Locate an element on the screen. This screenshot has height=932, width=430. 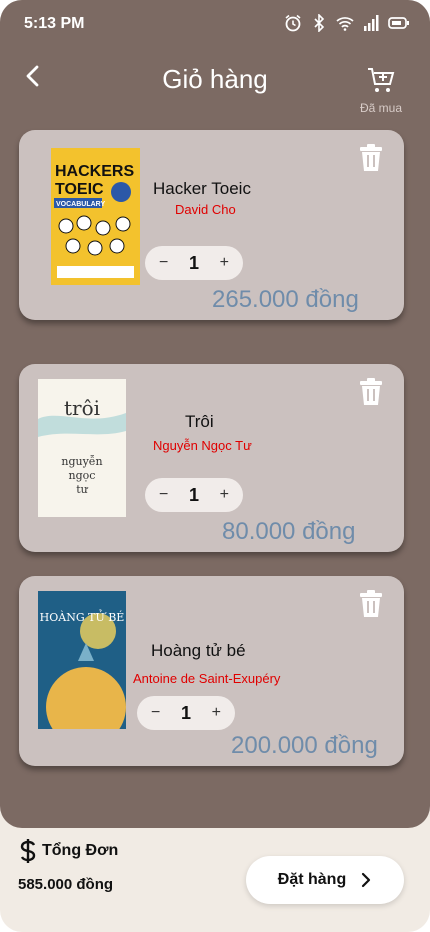
item-price: 200.000 đồng is located at coordinates (304, 745).